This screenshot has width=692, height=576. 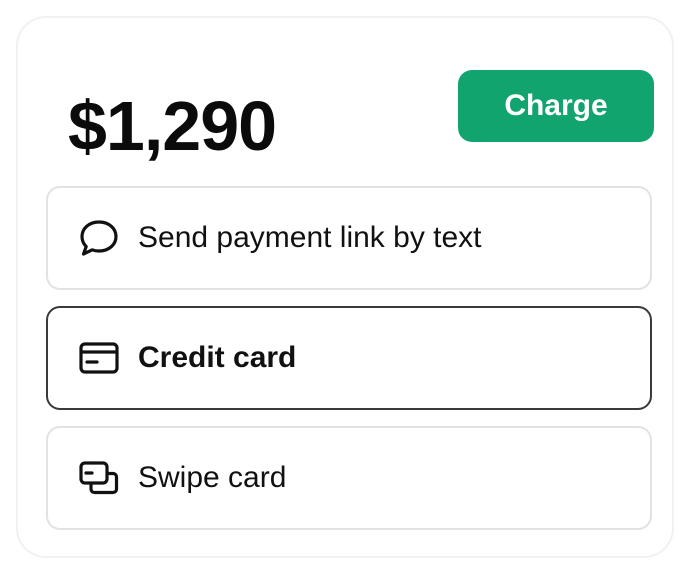 I want to click on payment-option-label: Send payment link by text, so click(x=310, y=237).